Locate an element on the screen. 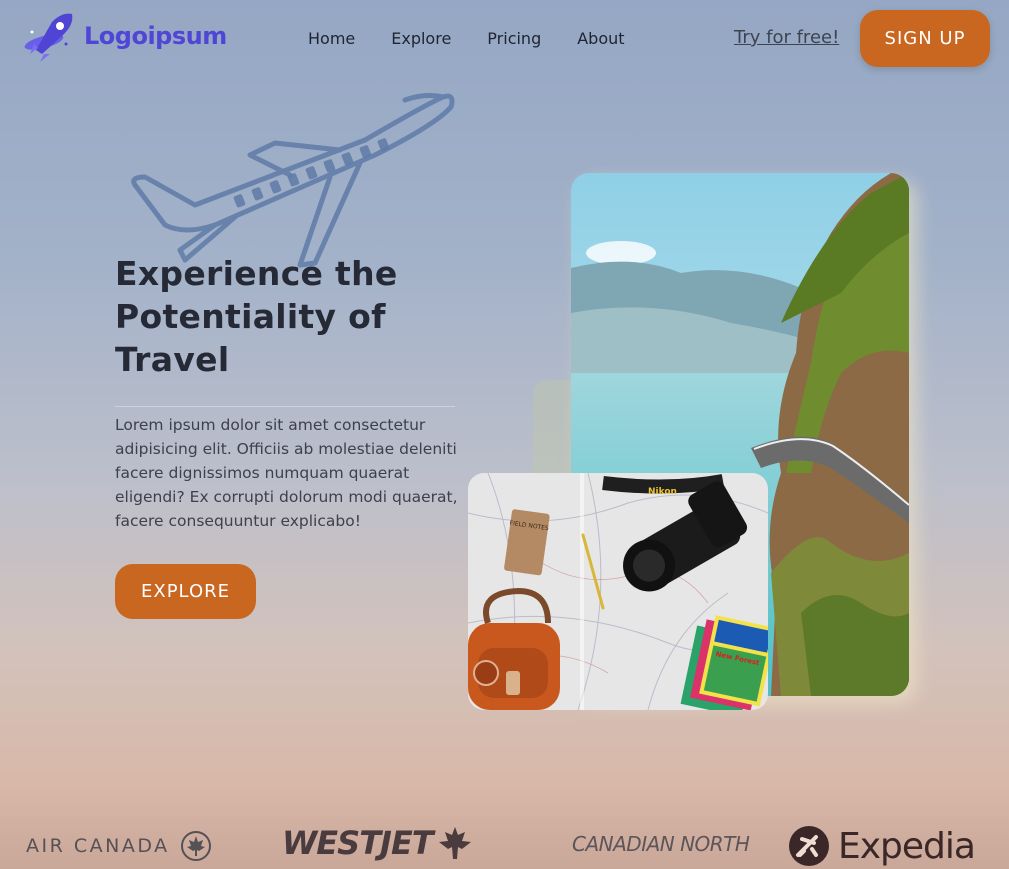  partner-westjet: WESTJET is located at coordinates (378, 843).